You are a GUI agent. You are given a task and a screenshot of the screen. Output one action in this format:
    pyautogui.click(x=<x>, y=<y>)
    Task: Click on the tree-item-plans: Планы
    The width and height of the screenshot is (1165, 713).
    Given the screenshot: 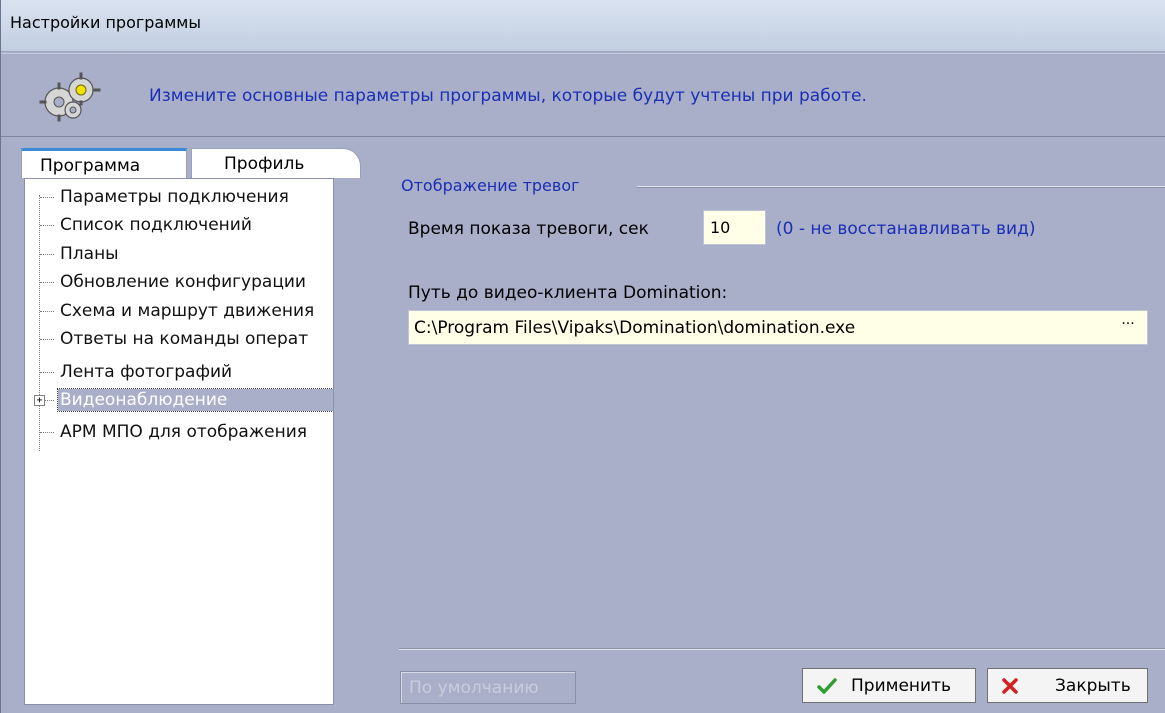 What is the action you would take?
    pyautogui.click(x=179, y=254)
    